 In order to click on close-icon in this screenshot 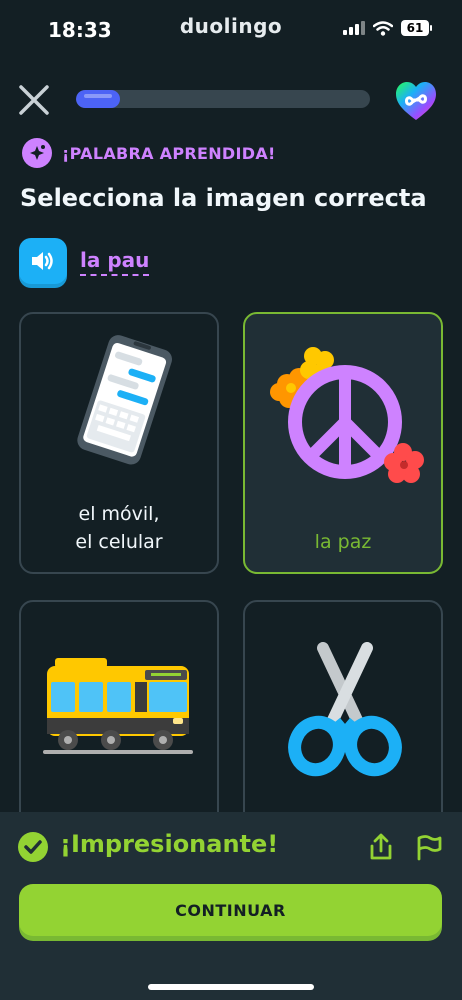, I will do `click(34, 100)`.